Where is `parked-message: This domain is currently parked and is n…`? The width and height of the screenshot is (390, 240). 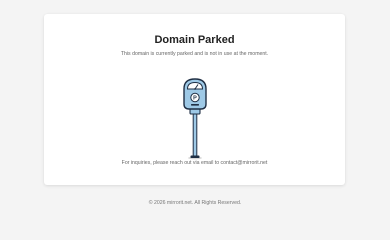
parked-message: This domain is currently parked and is n… is located at coordinates (194, 54).